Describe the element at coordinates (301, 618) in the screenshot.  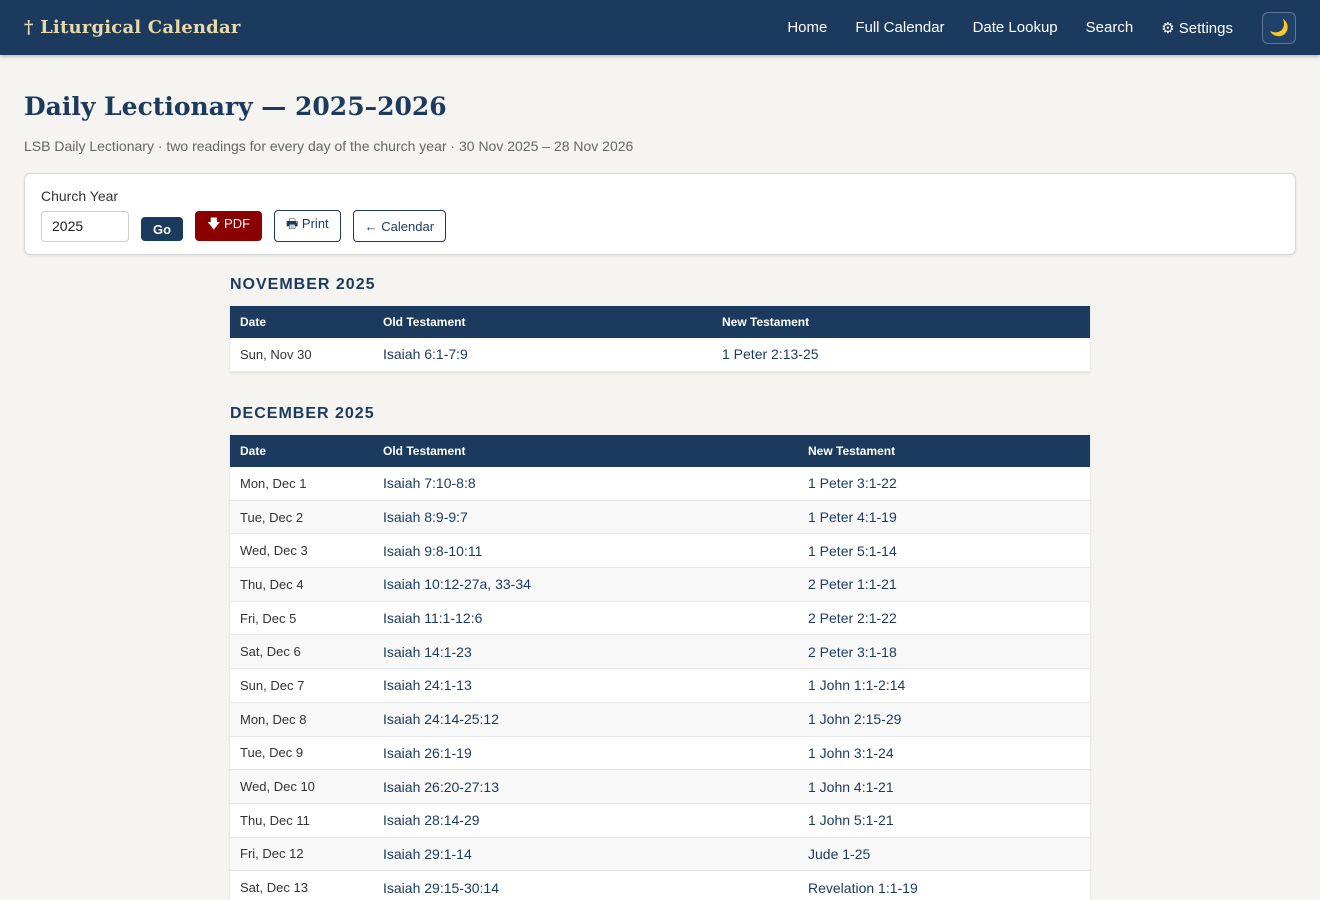
I see `row-date: Fri, Dec 5` at that location.